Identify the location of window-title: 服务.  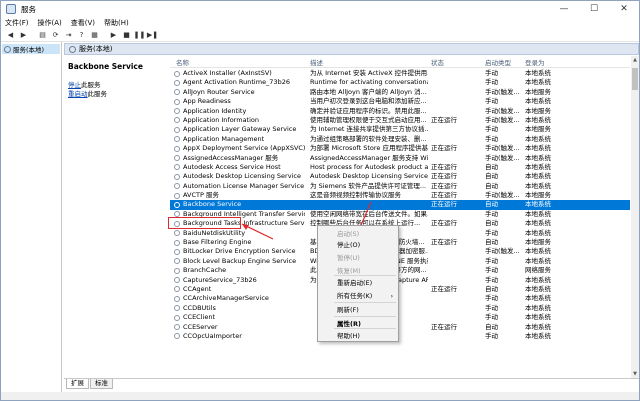
(28, 9).